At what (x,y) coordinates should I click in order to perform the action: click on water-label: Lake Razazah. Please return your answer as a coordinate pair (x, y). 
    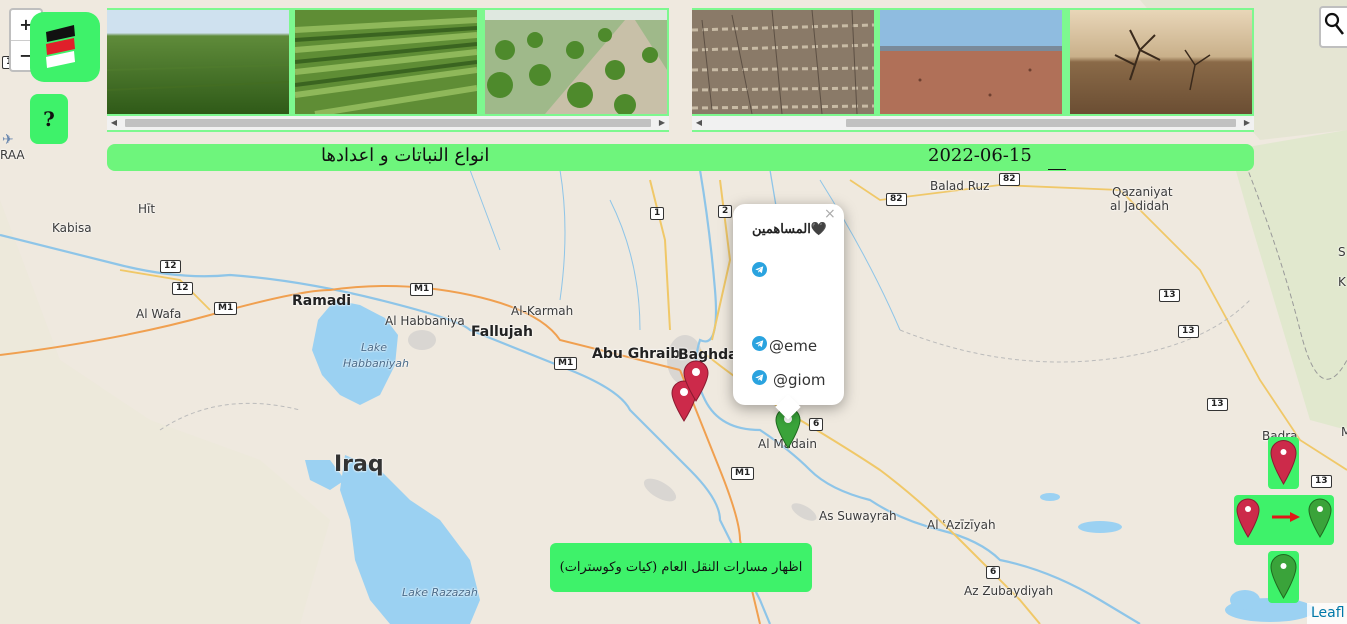
    Looking at the image, I should click on (440, 592).